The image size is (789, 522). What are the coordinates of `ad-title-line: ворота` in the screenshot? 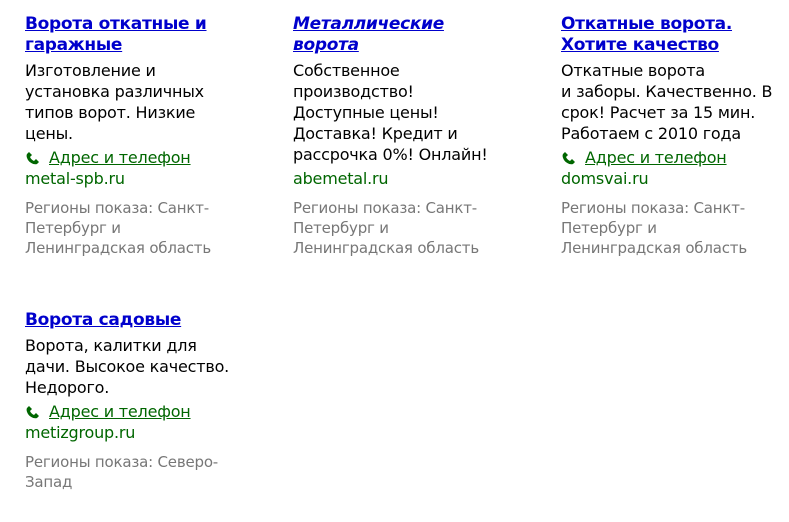 It's located at (326, 45).